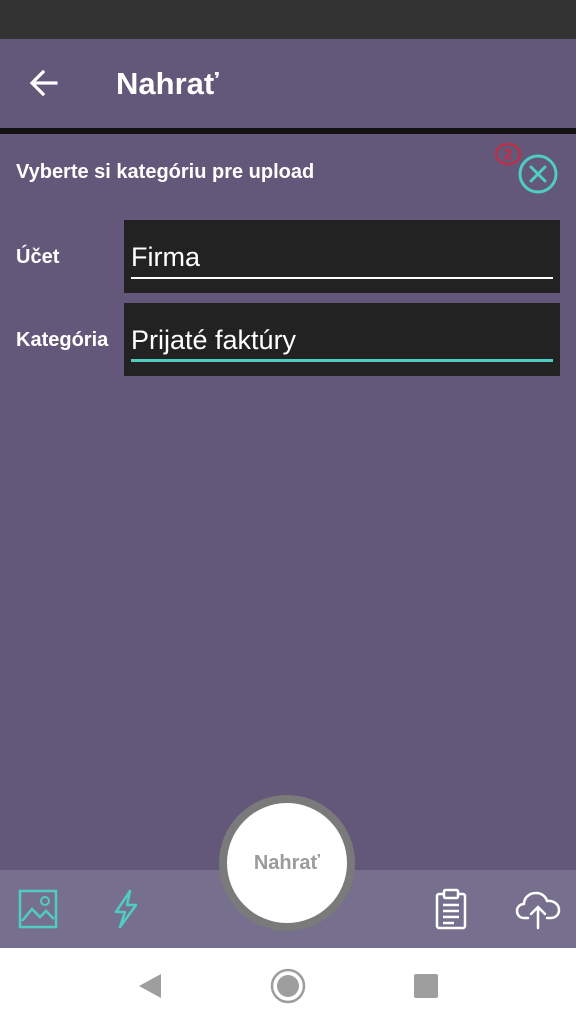 The height and width of the screenshot is (1024, 576). I want to click on account-value: Firma, so click(165, 257).